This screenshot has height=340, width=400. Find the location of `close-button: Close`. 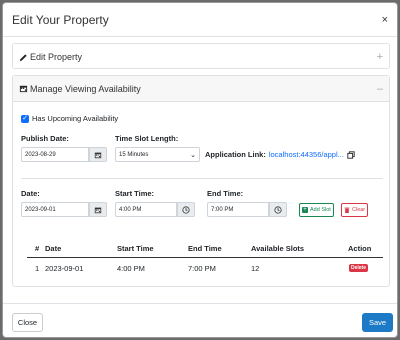

close-button: Close is located at coordinates (27, 322).